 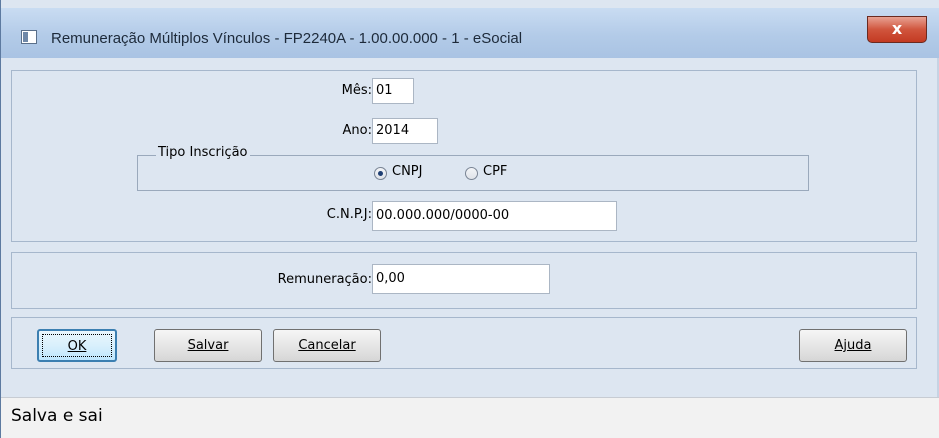 What do you see at coordinates (407, 171) in the screenshot?
I see `cnpj-radio-label: CNPJ` at bounding box center [407, 171].